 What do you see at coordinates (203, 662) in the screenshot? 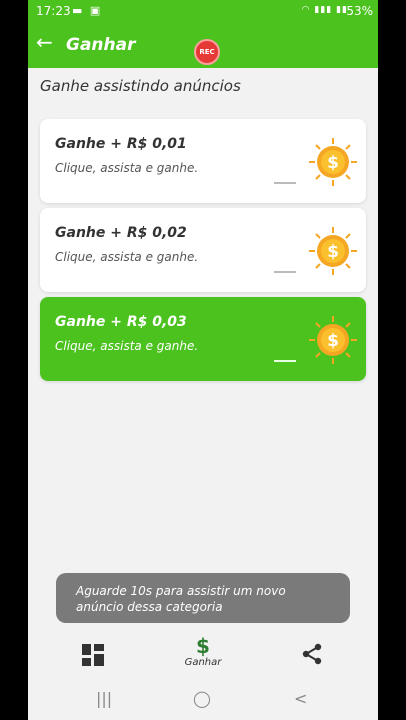
I see `nav-earn-label: Ganhar` at bounding box center [203, 662].